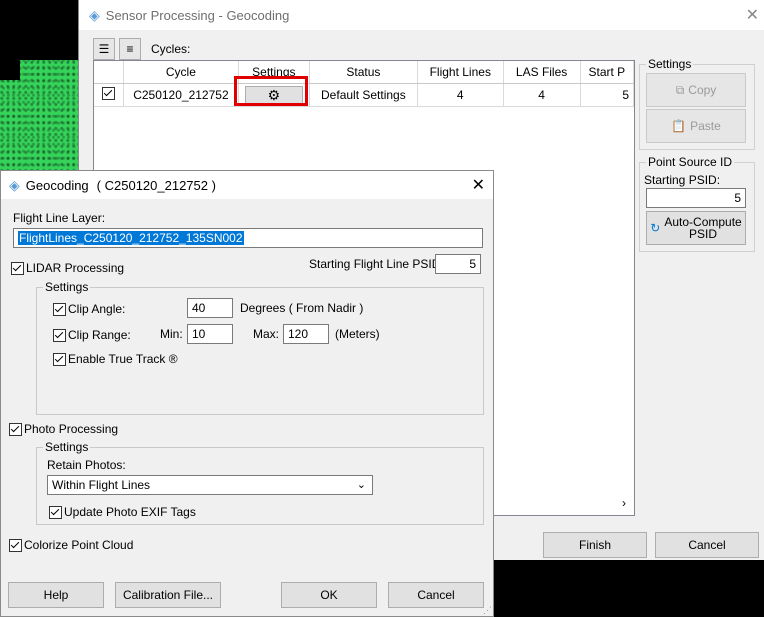 This screenshot has width=764, height=617. Describe the element at coordinates (696, 198) in the screenshot. I see `starting-psid-input: 5` at that location.